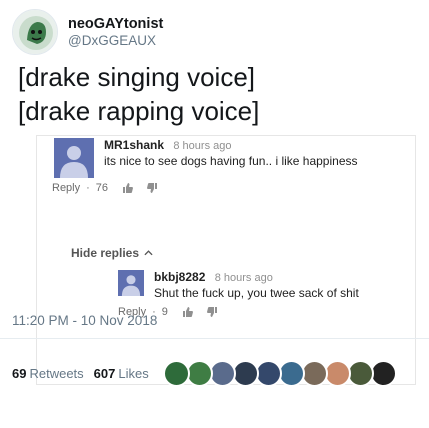  I want to click on likes-stat: 607 Likes, so click(121, 373).